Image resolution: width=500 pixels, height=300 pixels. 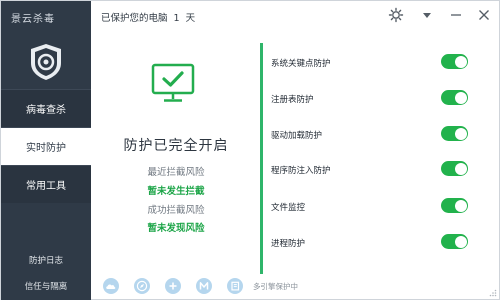 I want to click on driver-load-toggle, so click(x=454, y=133).